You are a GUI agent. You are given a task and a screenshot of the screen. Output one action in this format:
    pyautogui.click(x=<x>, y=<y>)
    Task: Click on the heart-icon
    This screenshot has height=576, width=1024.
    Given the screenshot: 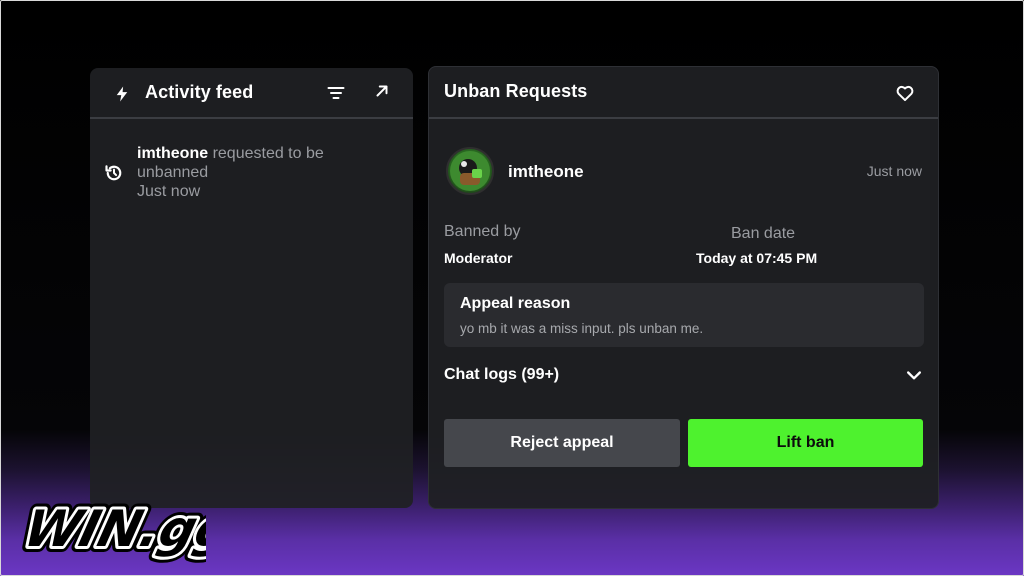 What is the action you would take?
    pyautogui.click(x=905, y=93)
    